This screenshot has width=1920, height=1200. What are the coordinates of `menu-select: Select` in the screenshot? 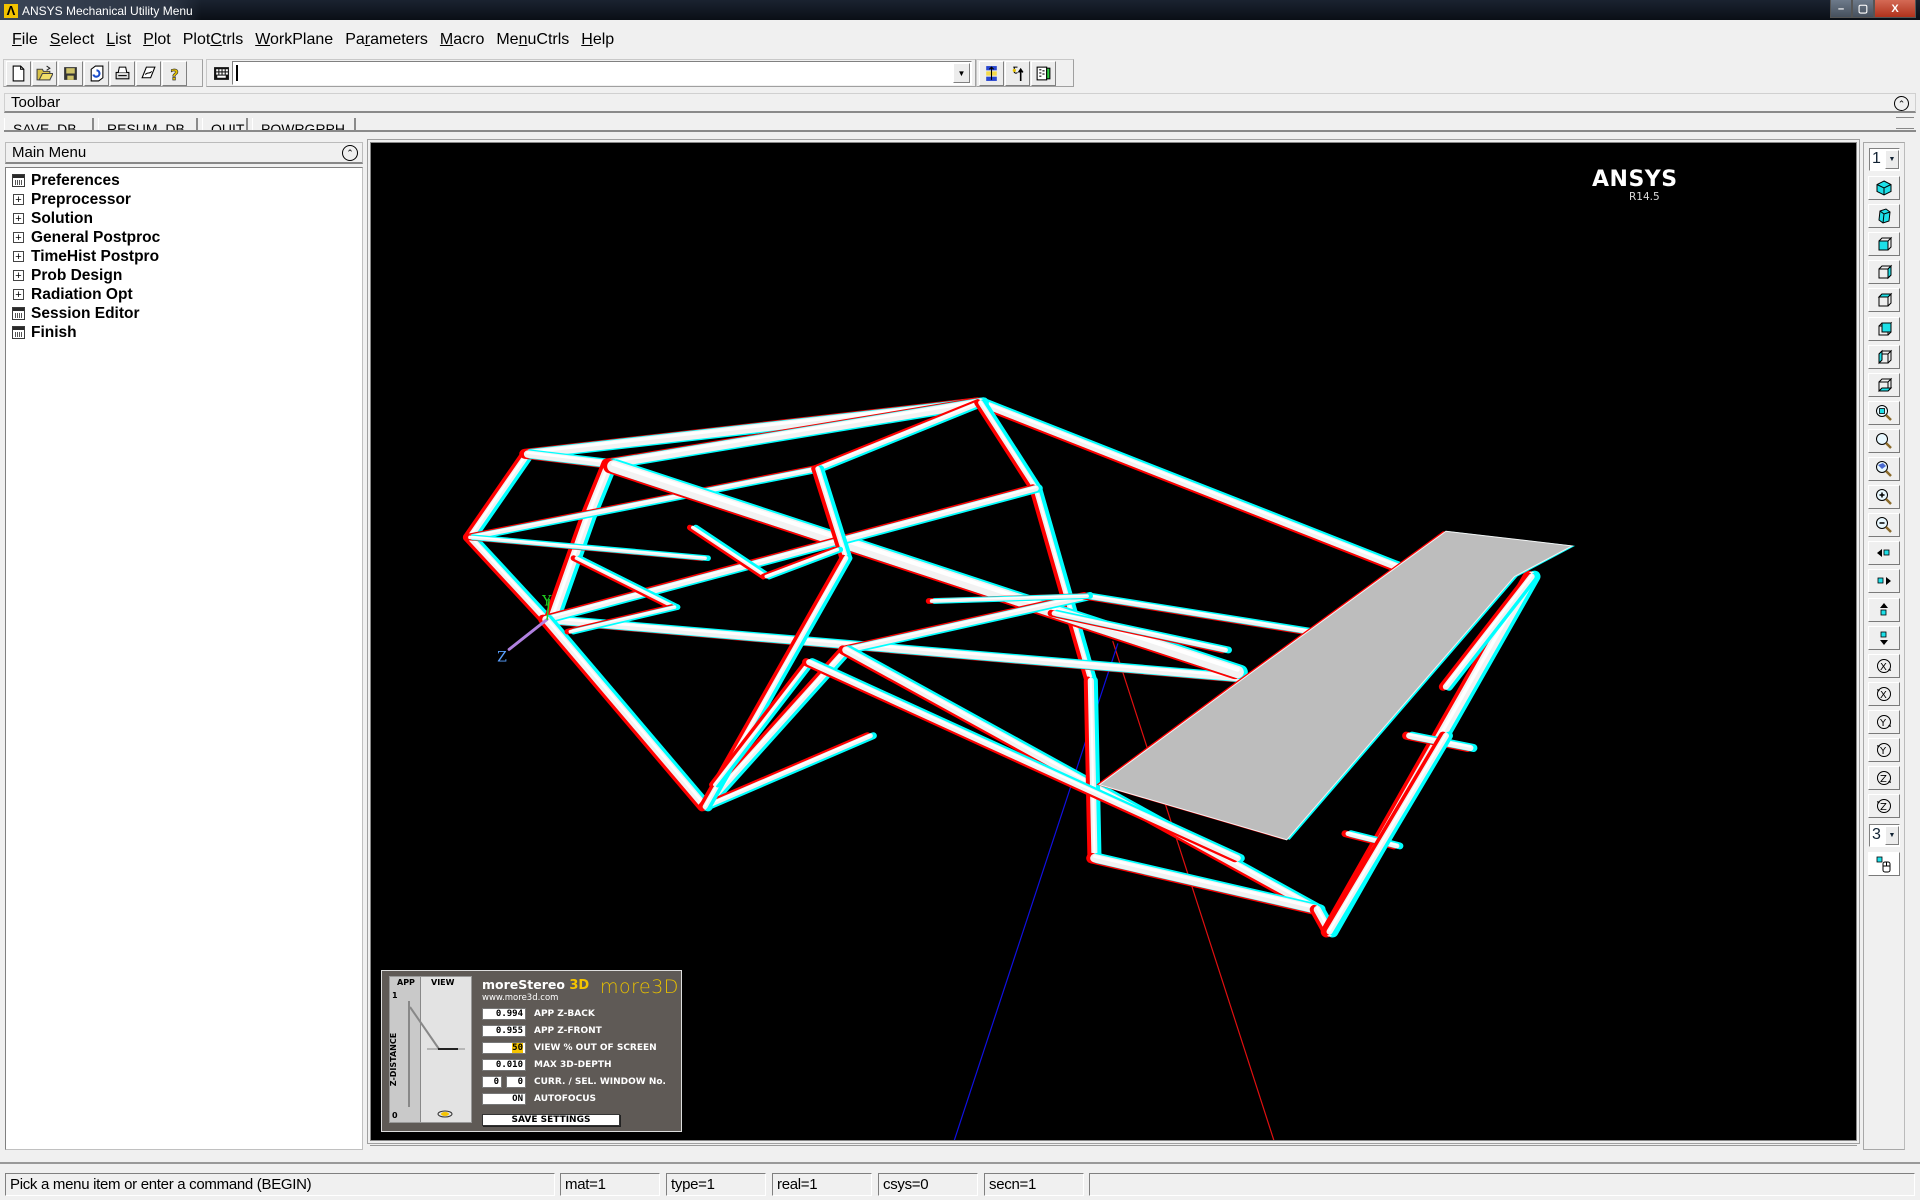 It's located at (72, 40).